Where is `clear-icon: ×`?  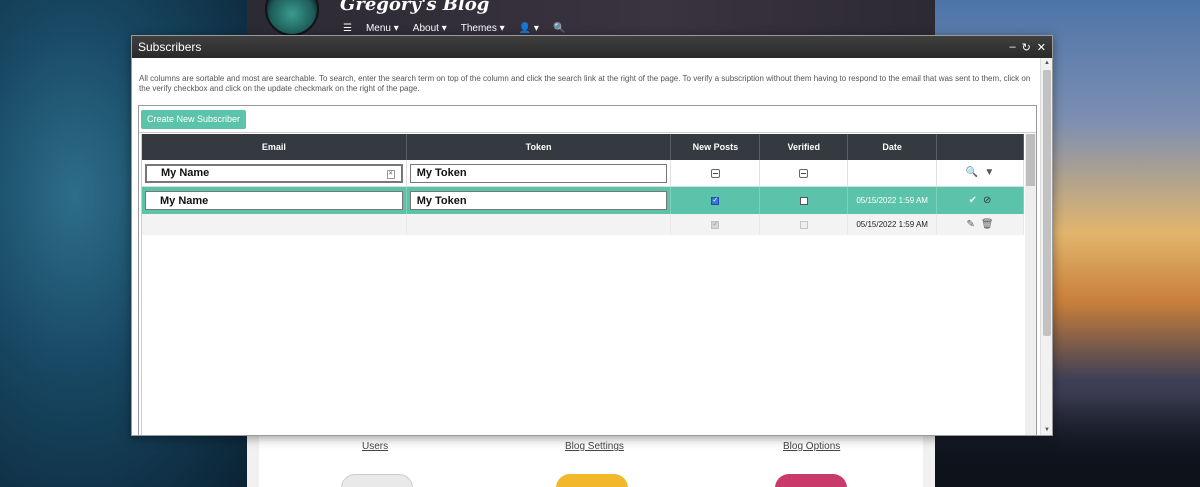
clear-icon: × is located at coordinates (390, 174).